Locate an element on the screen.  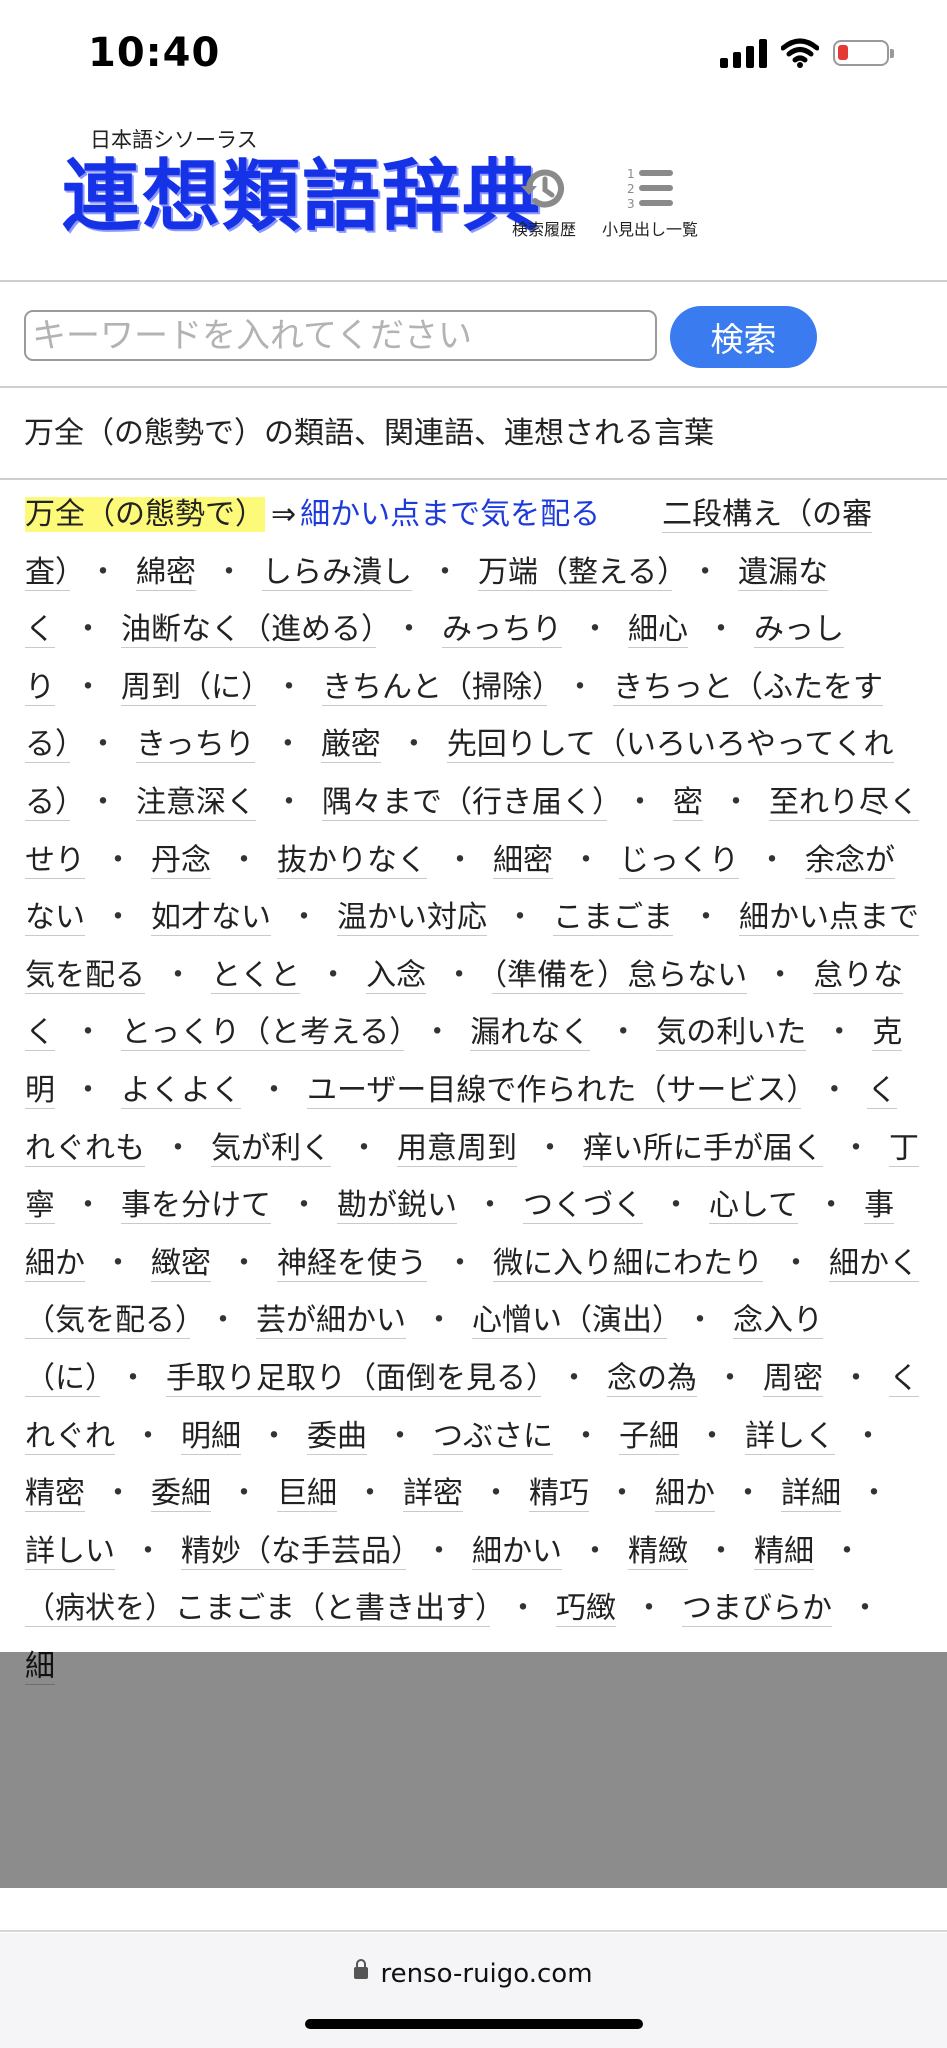
headings-list-button: 1 2 3 小見出し一覧 is located at coordinates (650, 202).